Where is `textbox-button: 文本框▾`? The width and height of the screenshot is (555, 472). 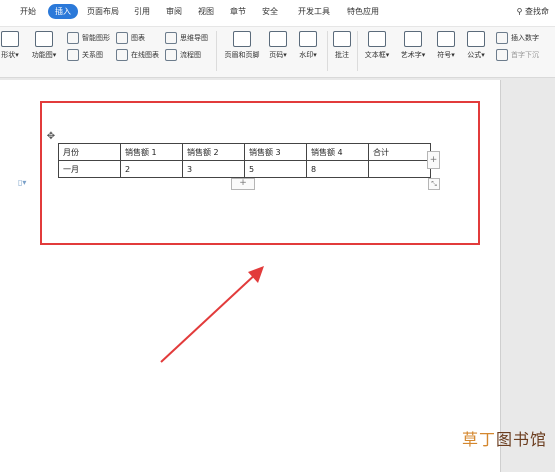
textbox-button: 文本框▾ is located at coordinates (377, 45).